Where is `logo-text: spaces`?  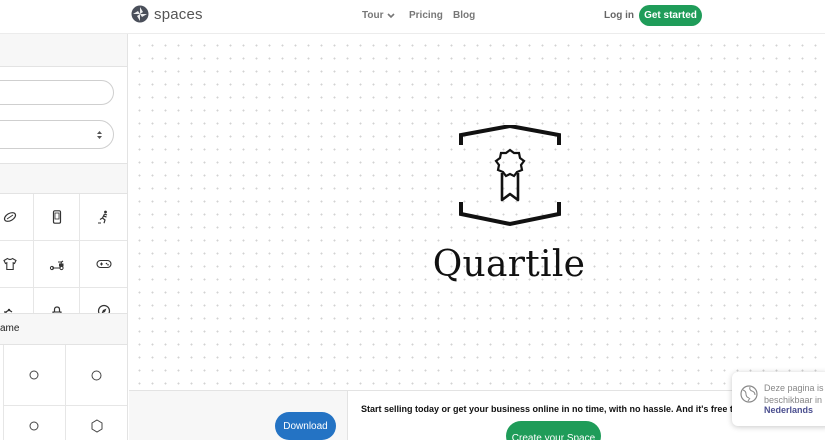
logo-text: spaces is located at coordinates (178, 14).